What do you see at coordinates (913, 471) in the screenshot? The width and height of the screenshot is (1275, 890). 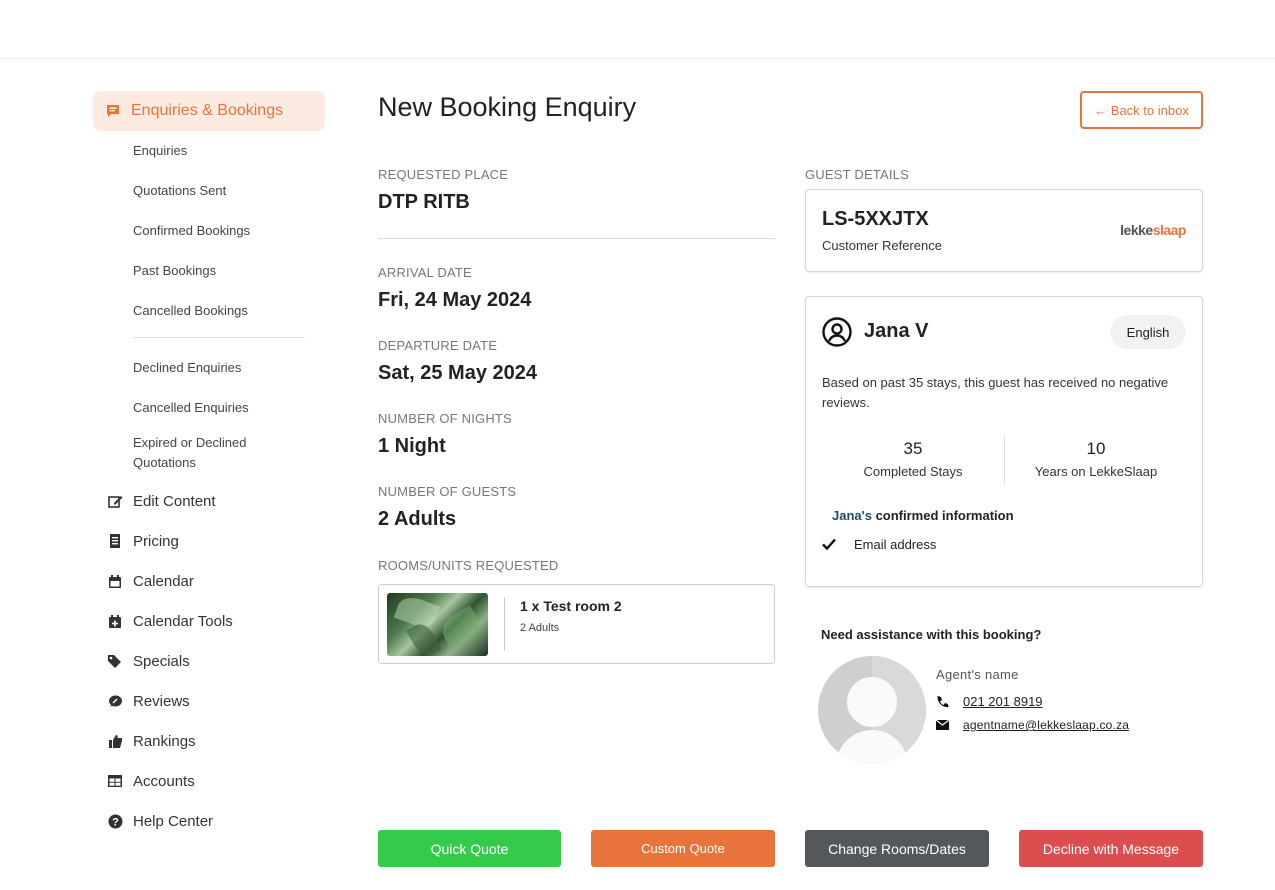 I see `stat-label: Completed Stays` at bounding box center [913, 471].